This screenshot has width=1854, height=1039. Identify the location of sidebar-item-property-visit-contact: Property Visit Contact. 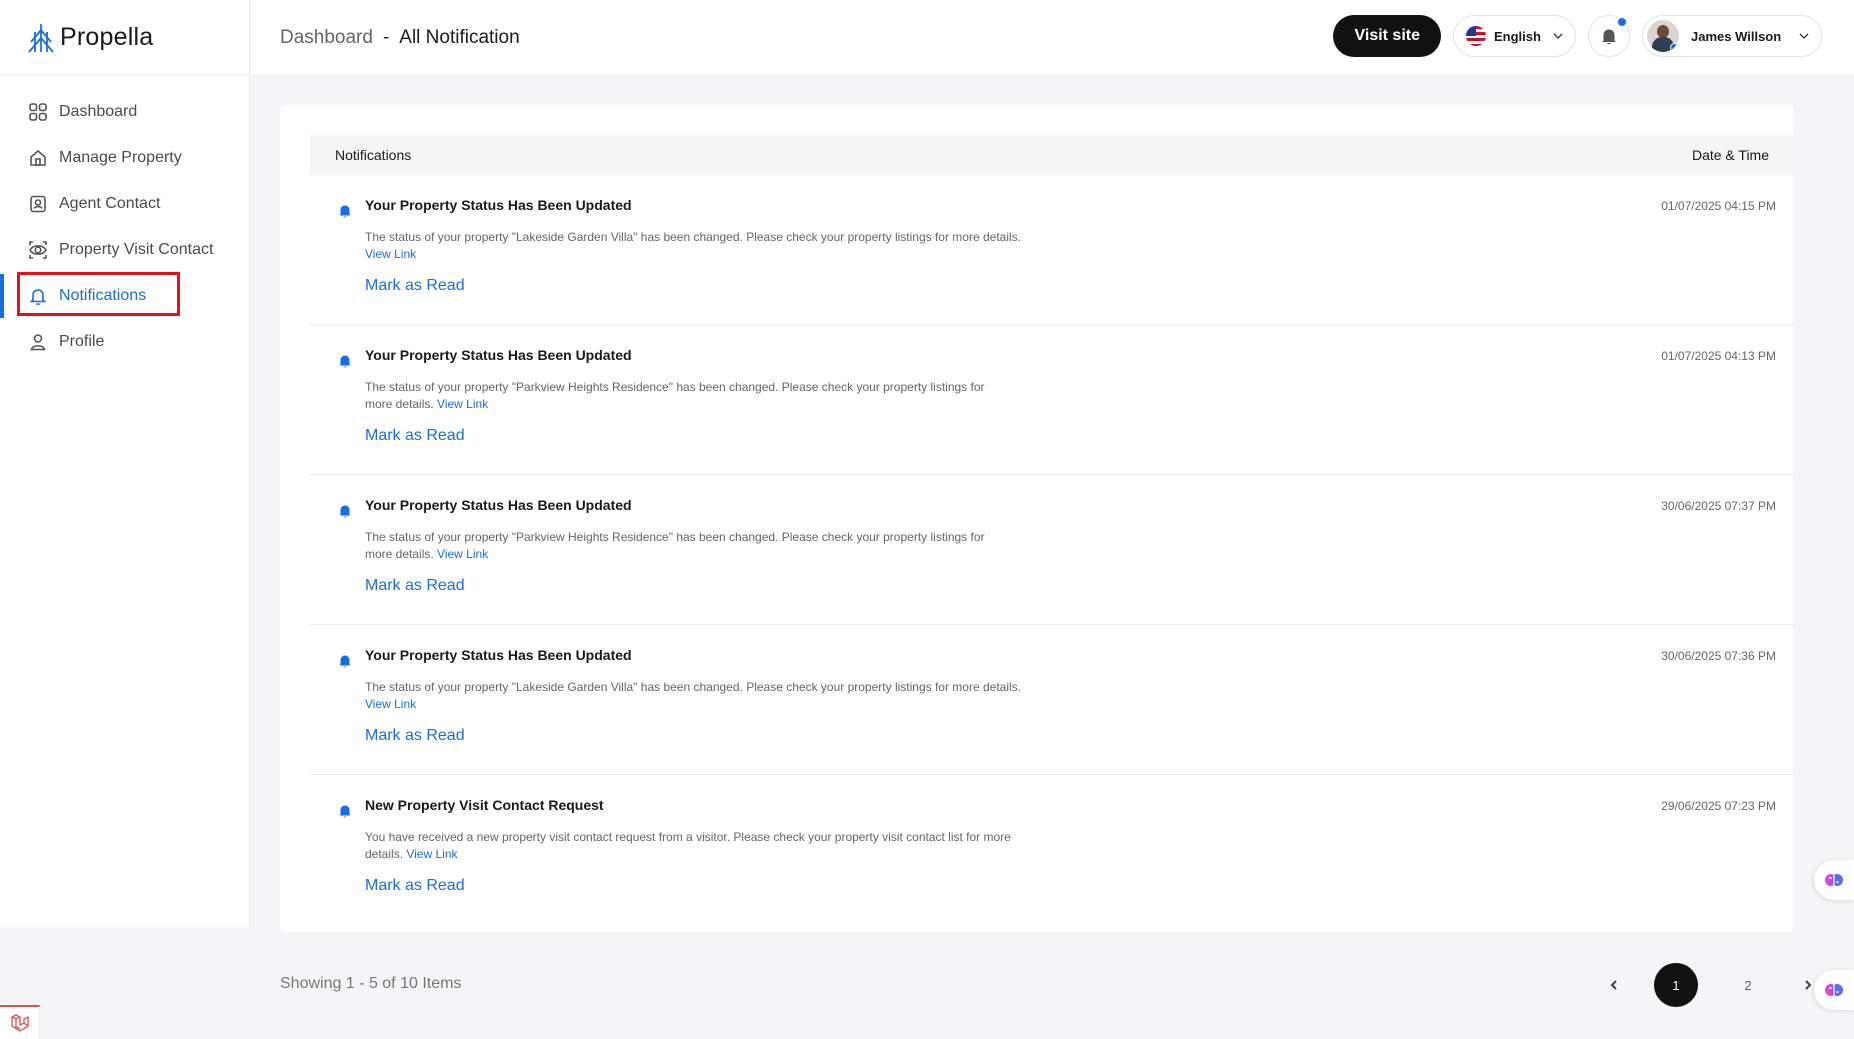
(124, 250).